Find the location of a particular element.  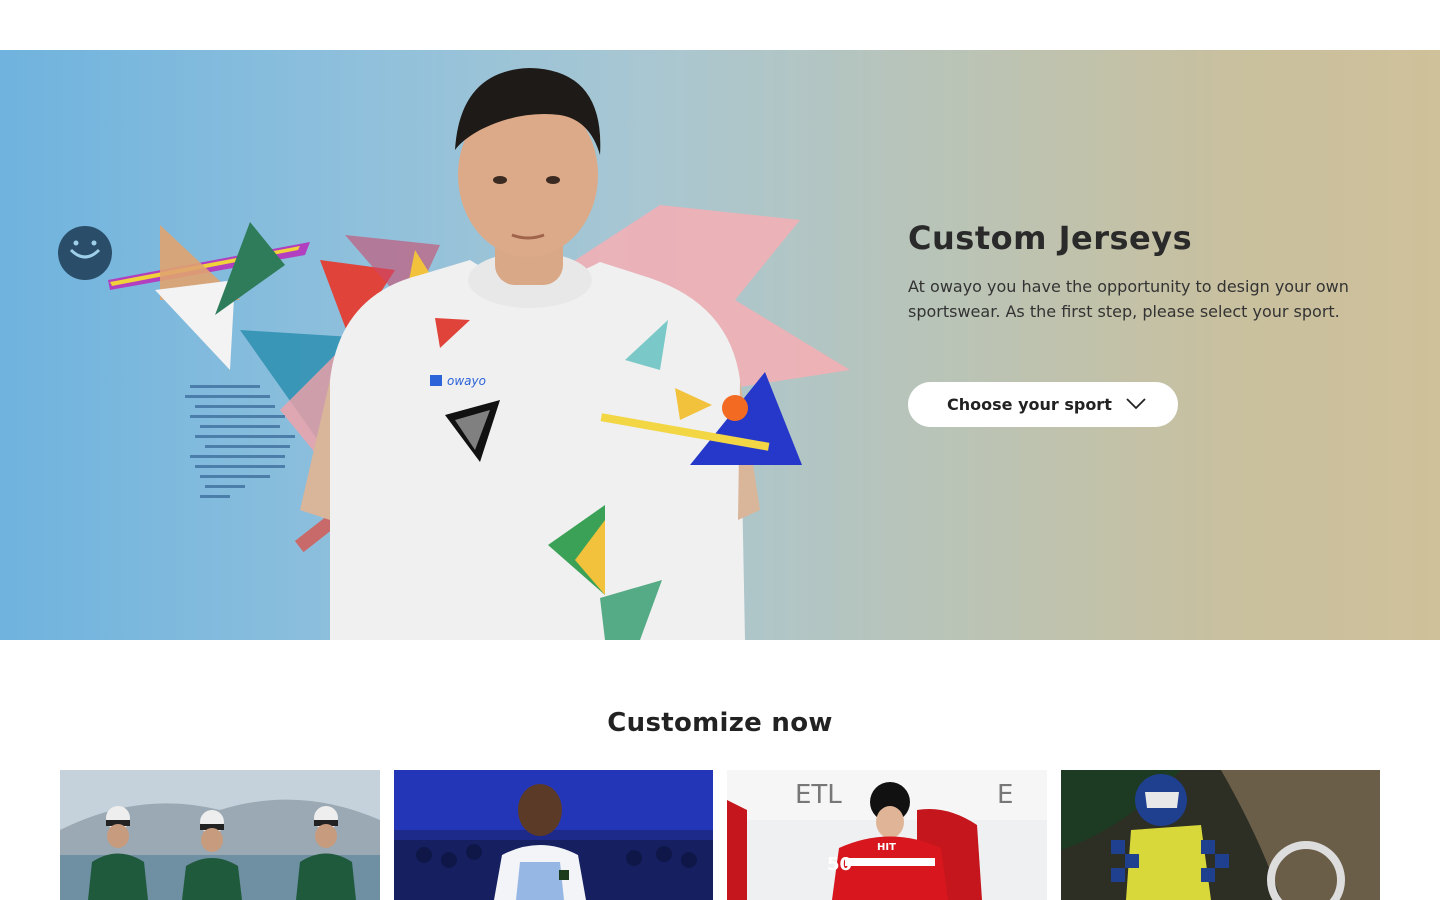

owayo-logo-icon is located at coordinates (436, 380).